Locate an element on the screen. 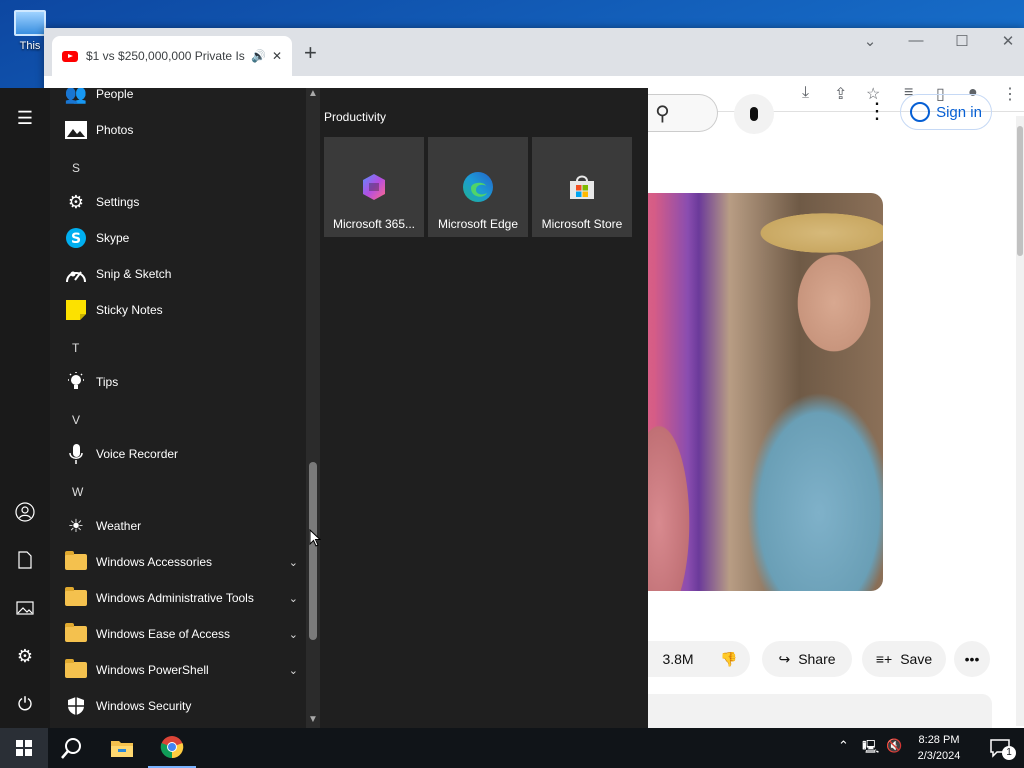 This screenshot has width=1024, height=768. app-item-snip-sketch: Snip & Sketch is located at coordinates (178, 274).